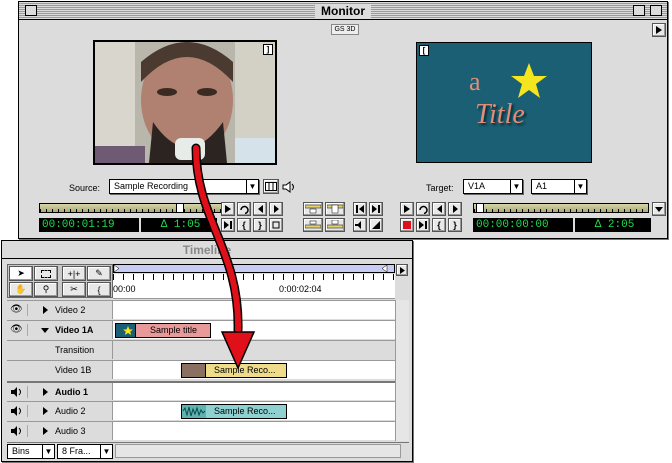  Describe the element at coordinates (60, 411) in the screenshot. I see `track-header: Audio 2` at that location.